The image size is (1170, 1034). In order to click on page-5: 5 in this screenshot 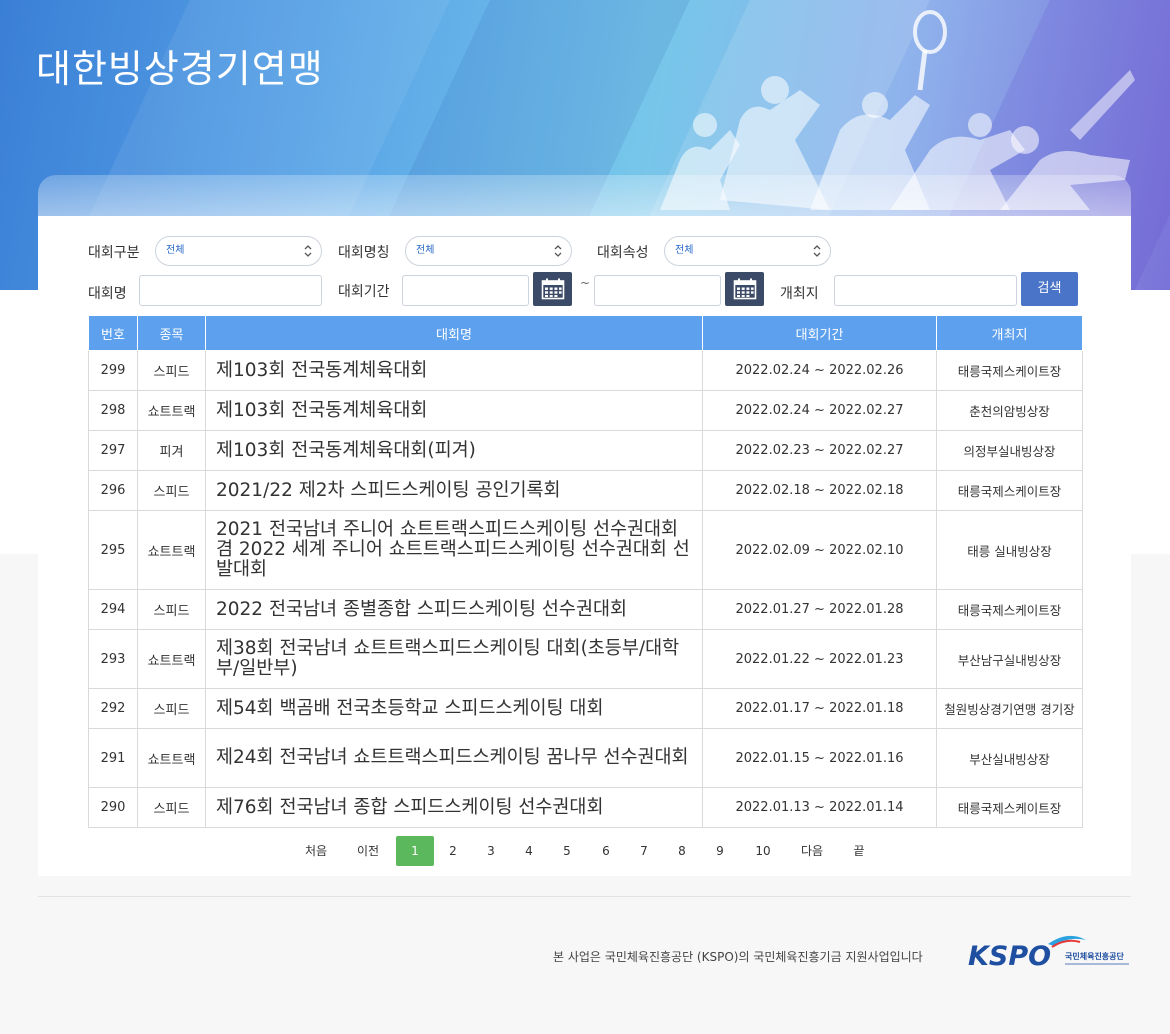, I will do `click(567, 851)`.